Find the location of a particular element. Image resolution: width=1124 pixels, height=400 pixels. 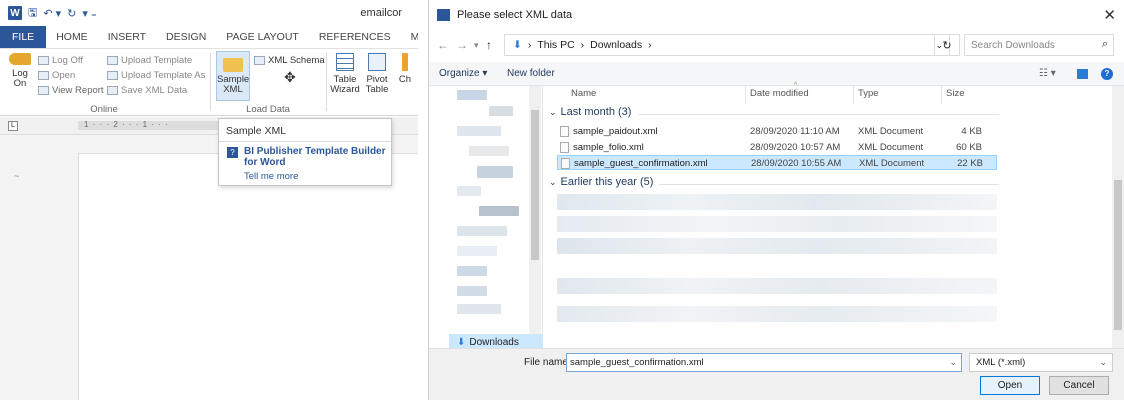

column-header-size: Size is located at coordinates (955, 93).